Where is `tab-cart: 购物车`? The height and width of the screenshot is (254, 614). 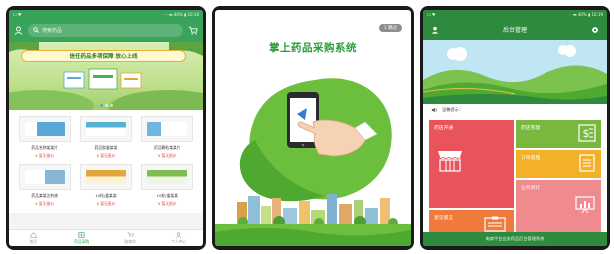
tab-cart: 购物车 is located at coordinates (130, 238).